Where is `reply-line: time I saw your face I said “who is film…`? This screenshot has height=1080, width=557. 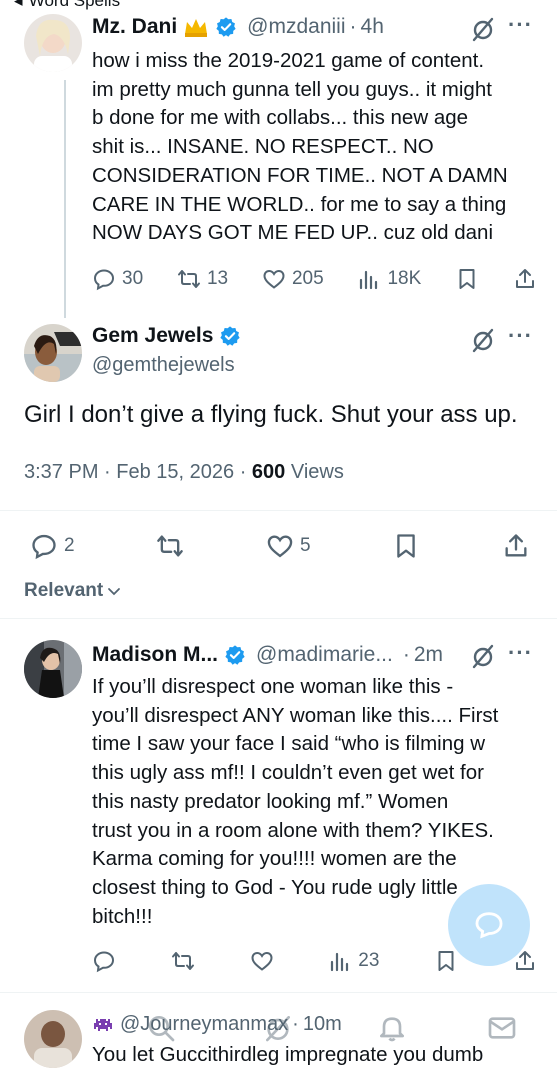
reply-line: time I saw your face I said “who is film… is located at coordinates (289, 744).